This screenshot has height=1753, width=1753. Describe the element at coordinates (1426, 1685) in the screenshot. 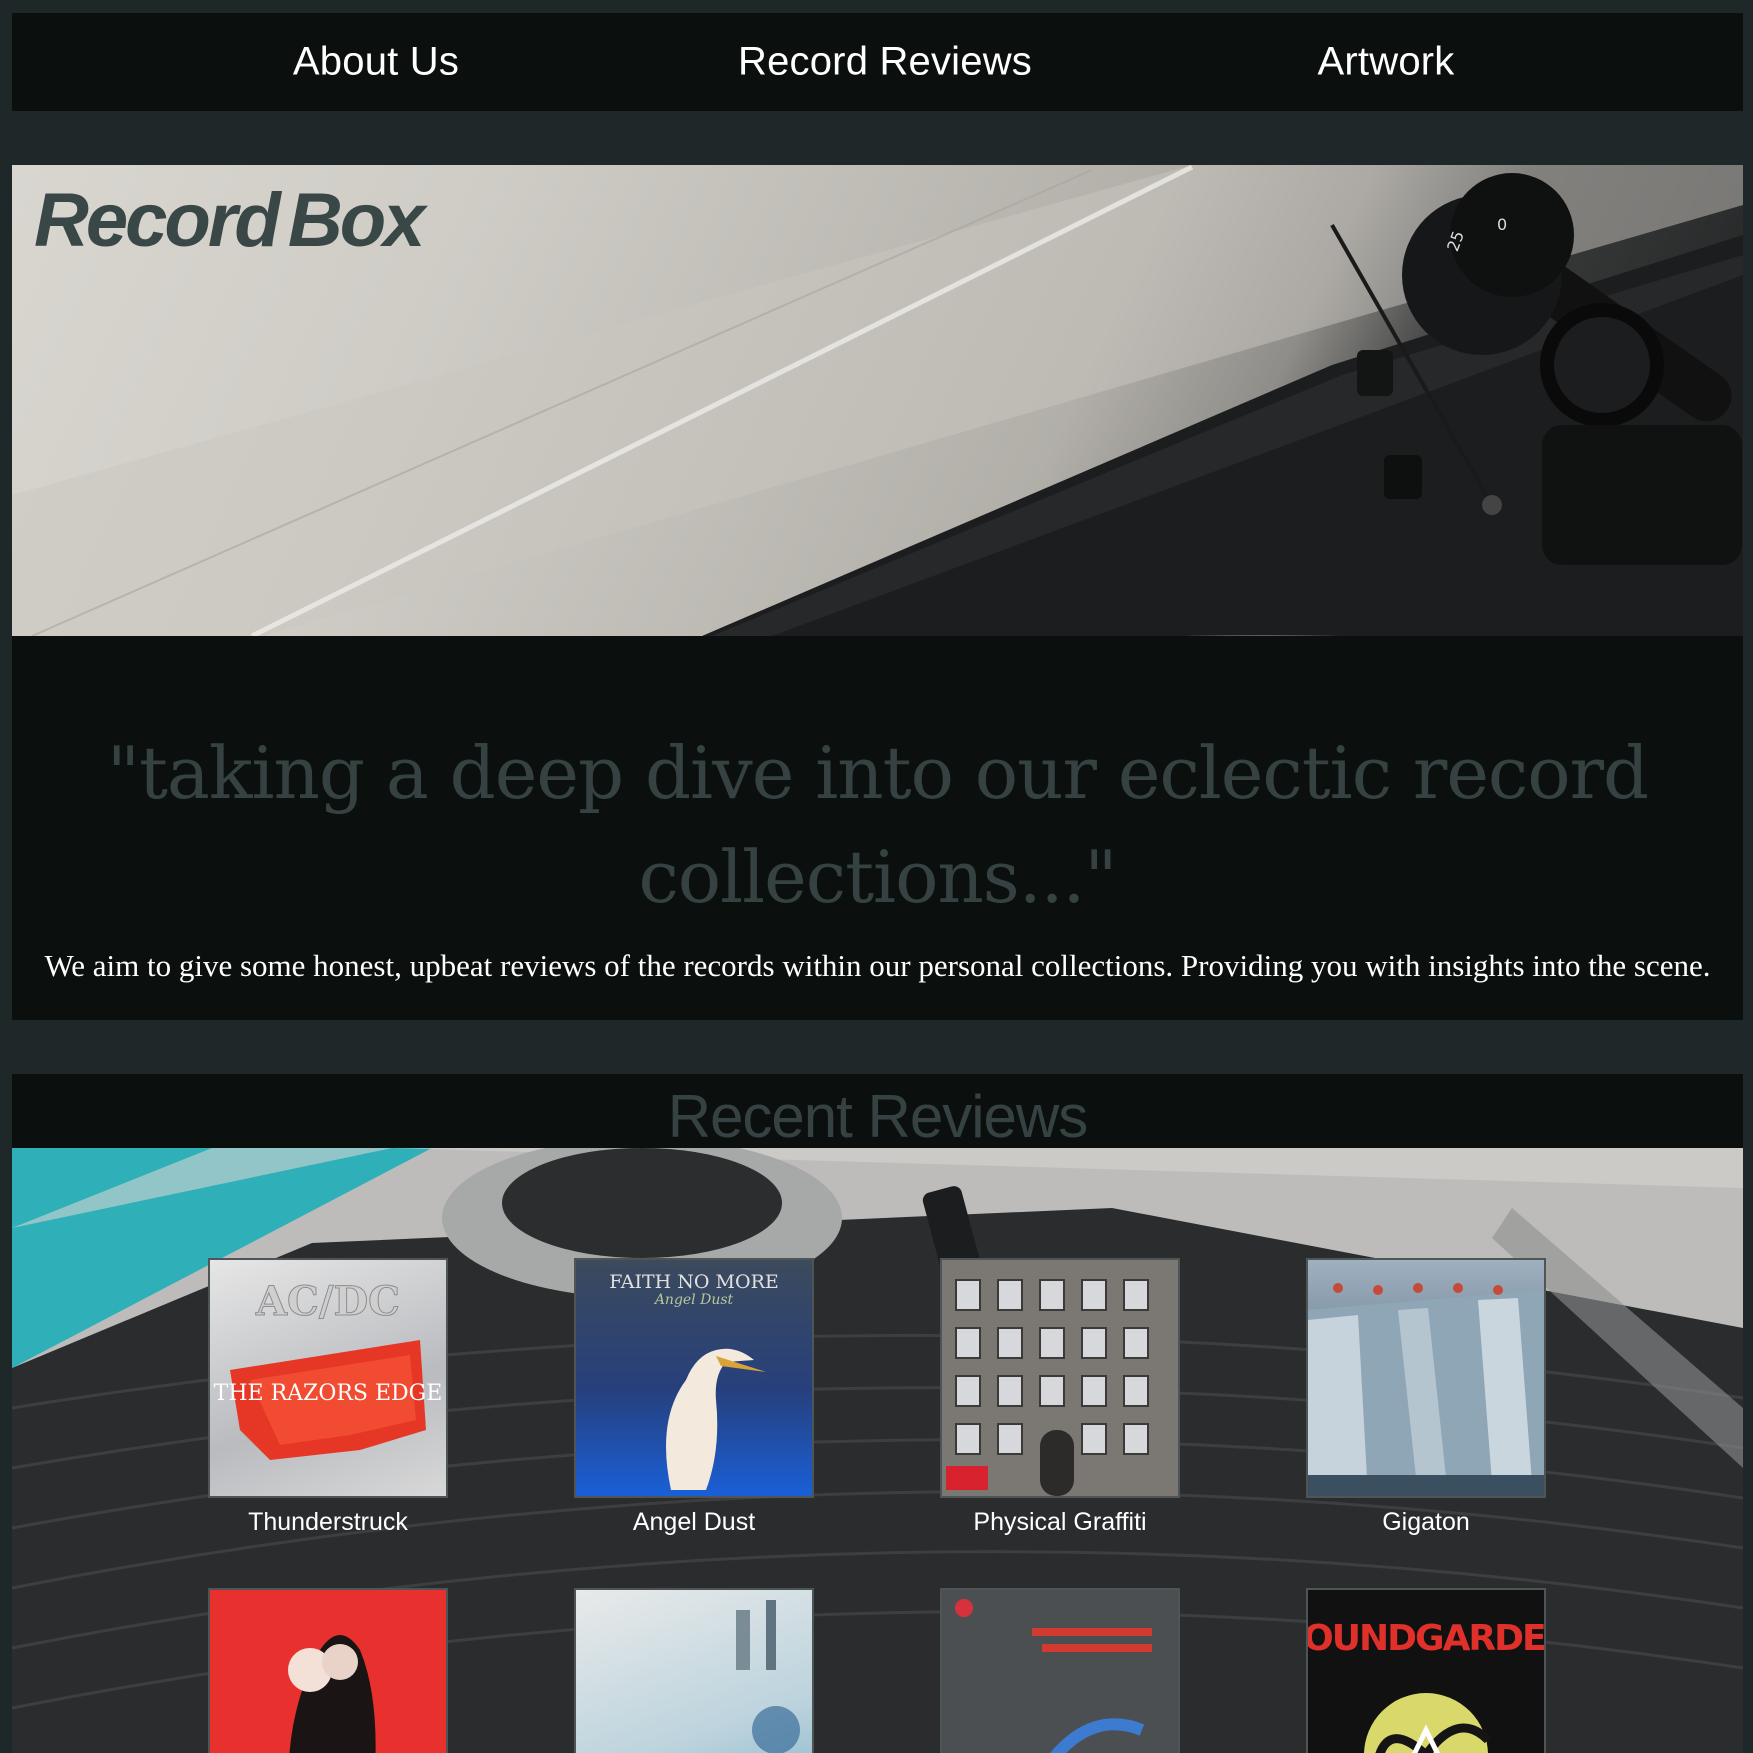

I see `cover-art-soundgarden: SOUNDGARDEN` at that location.